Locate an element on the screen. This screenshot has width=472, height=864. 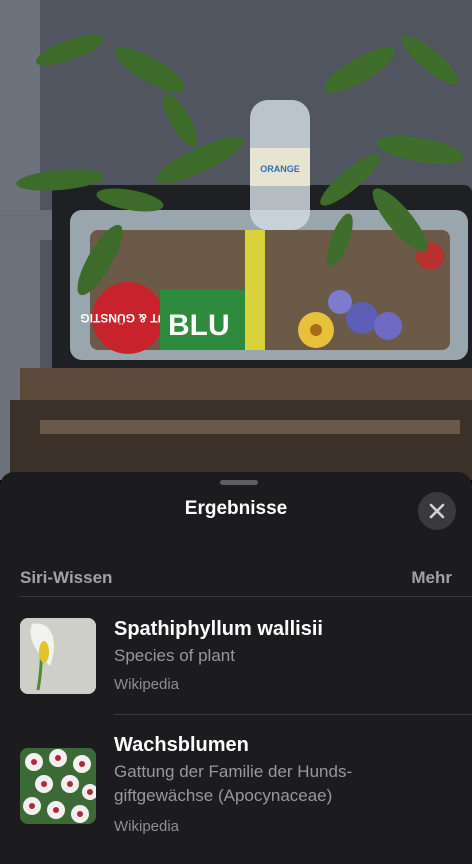
sheet-title: Ergebnisse is located at coordinates (236, 508).